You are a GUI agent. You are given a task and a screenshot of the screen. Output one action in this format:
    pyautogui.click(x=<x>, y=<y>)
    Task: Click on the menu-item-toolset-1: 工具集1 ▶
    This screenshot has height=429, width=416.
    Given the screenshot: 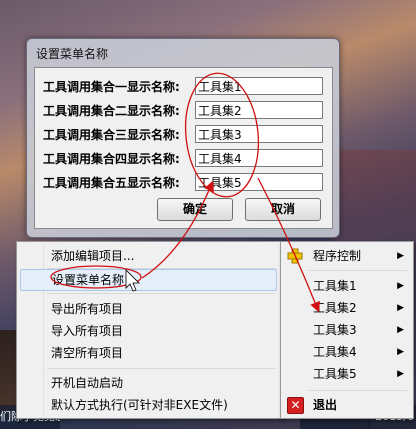 What is the action you would take?
    pyautogui.click(x=346, y=286)
    